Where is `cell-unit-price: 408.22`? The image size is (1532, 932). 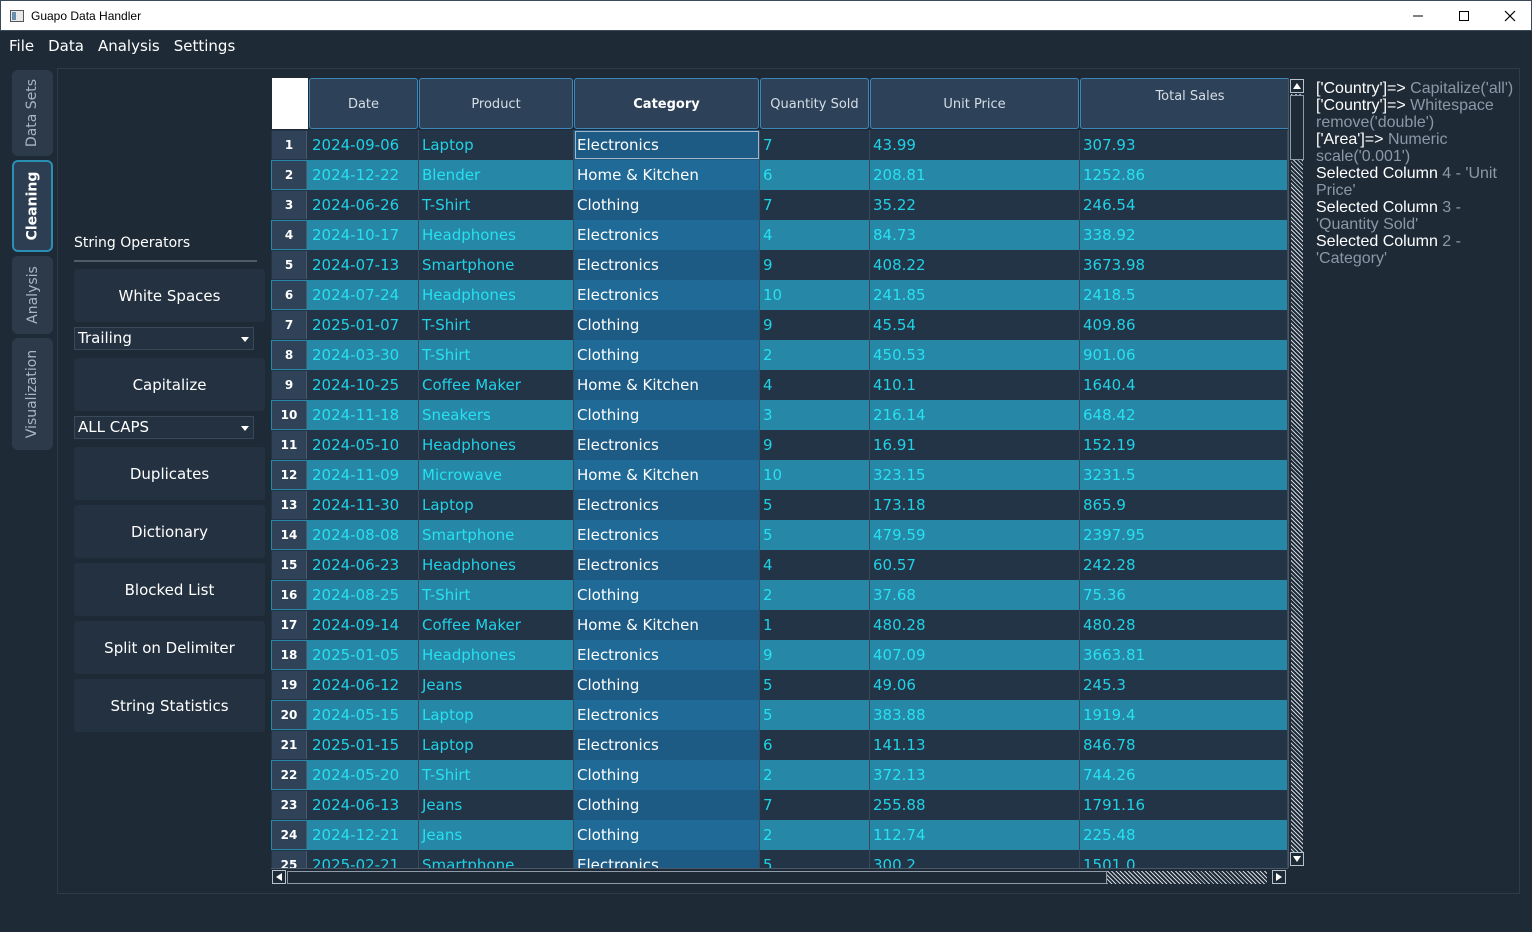
cell-unit-price: 408.22 is located at coordinates (975, 265).